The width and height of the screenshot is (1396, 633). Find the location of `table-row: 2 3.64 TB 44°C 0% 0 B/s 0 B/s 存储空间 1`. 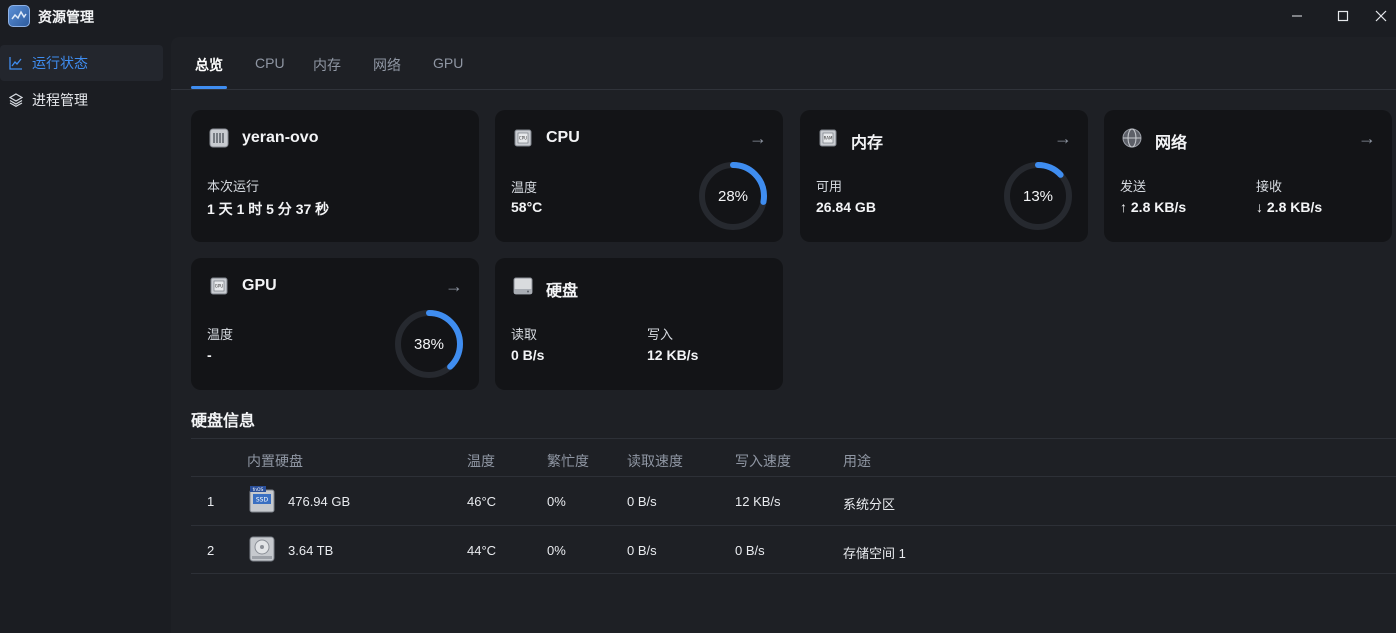

table-row: 2 3.64 TB 44°C 0% 0 B/s 0 B/s 存储空间 1 is located at coordinates (793, 549).